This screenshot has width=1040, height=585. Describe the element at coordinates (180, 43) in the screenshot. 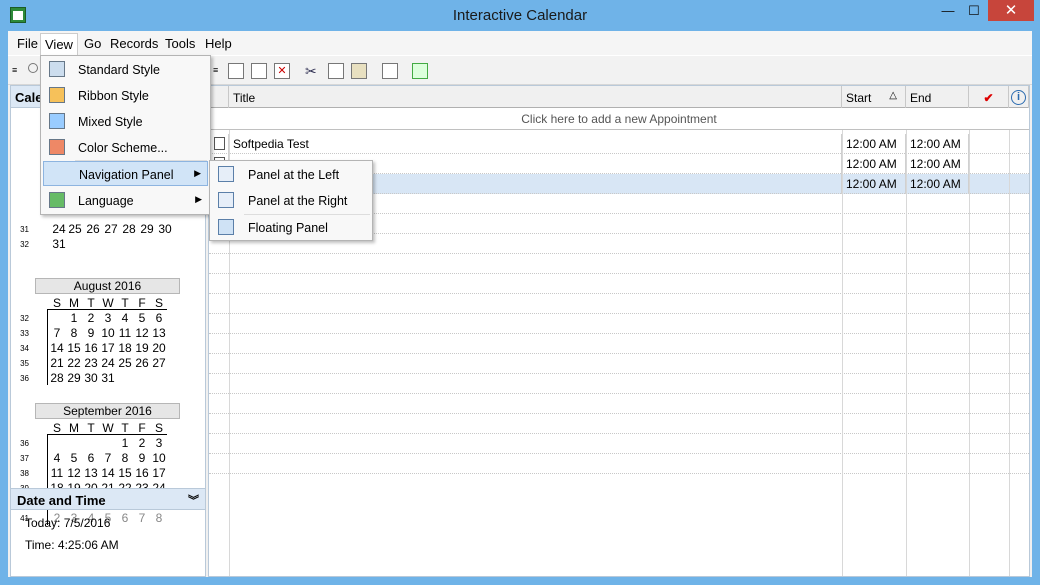

I see `menu-tools: Tools` at that location.